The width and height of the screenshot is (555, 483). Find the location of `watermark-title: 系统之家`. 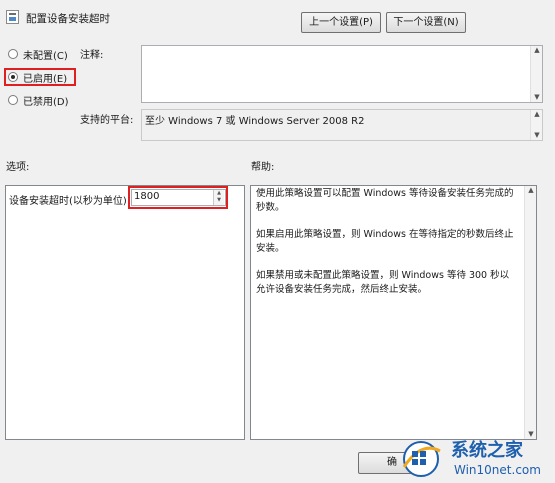

watermark-title: 系统之家 is located at coordinates (487, 450).